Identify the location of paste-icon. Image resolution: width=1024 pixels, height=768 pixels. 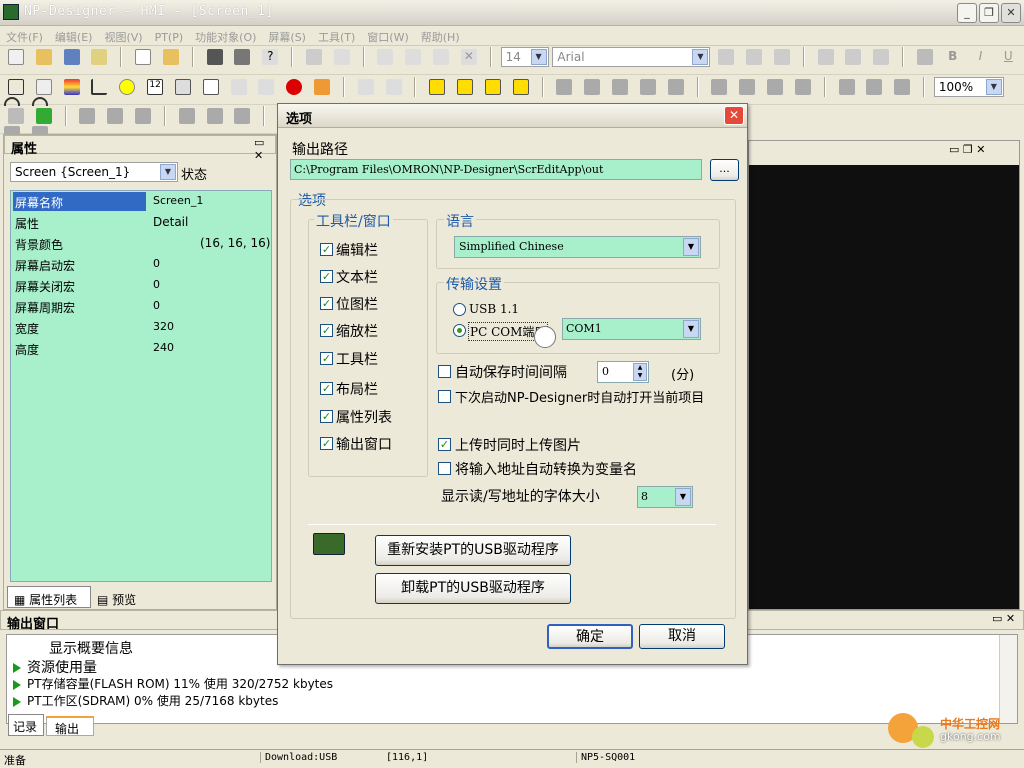
(441, 57).